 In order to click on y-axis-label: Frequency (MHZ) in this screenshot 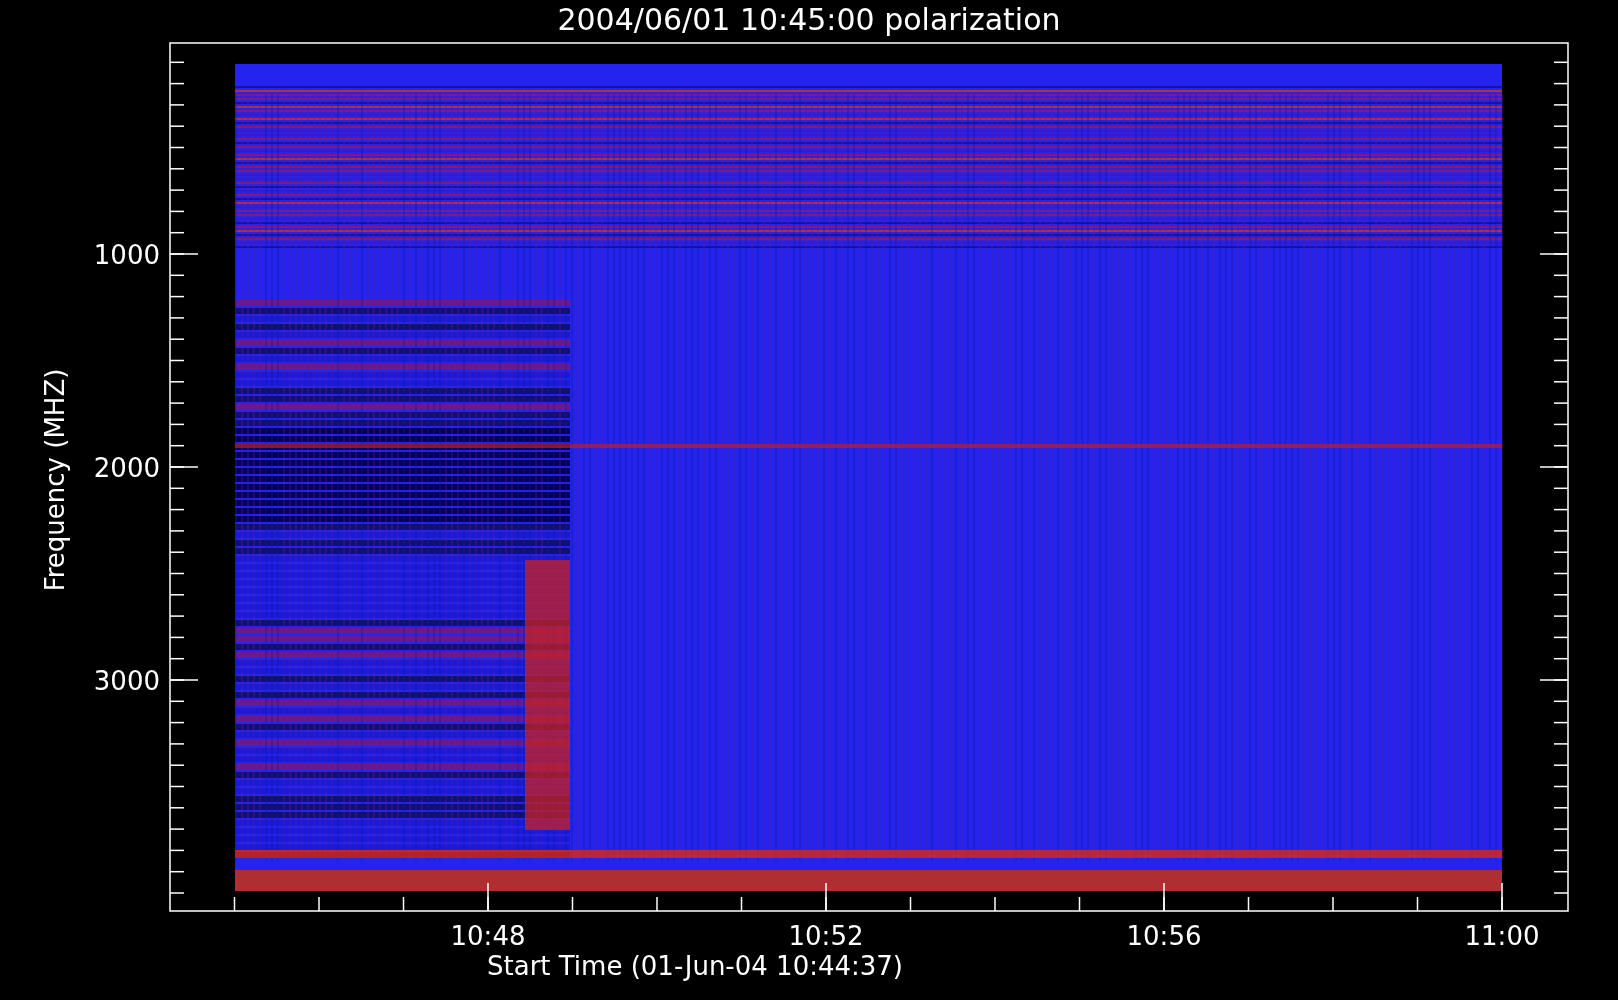, I will do `click(55, 480)`.